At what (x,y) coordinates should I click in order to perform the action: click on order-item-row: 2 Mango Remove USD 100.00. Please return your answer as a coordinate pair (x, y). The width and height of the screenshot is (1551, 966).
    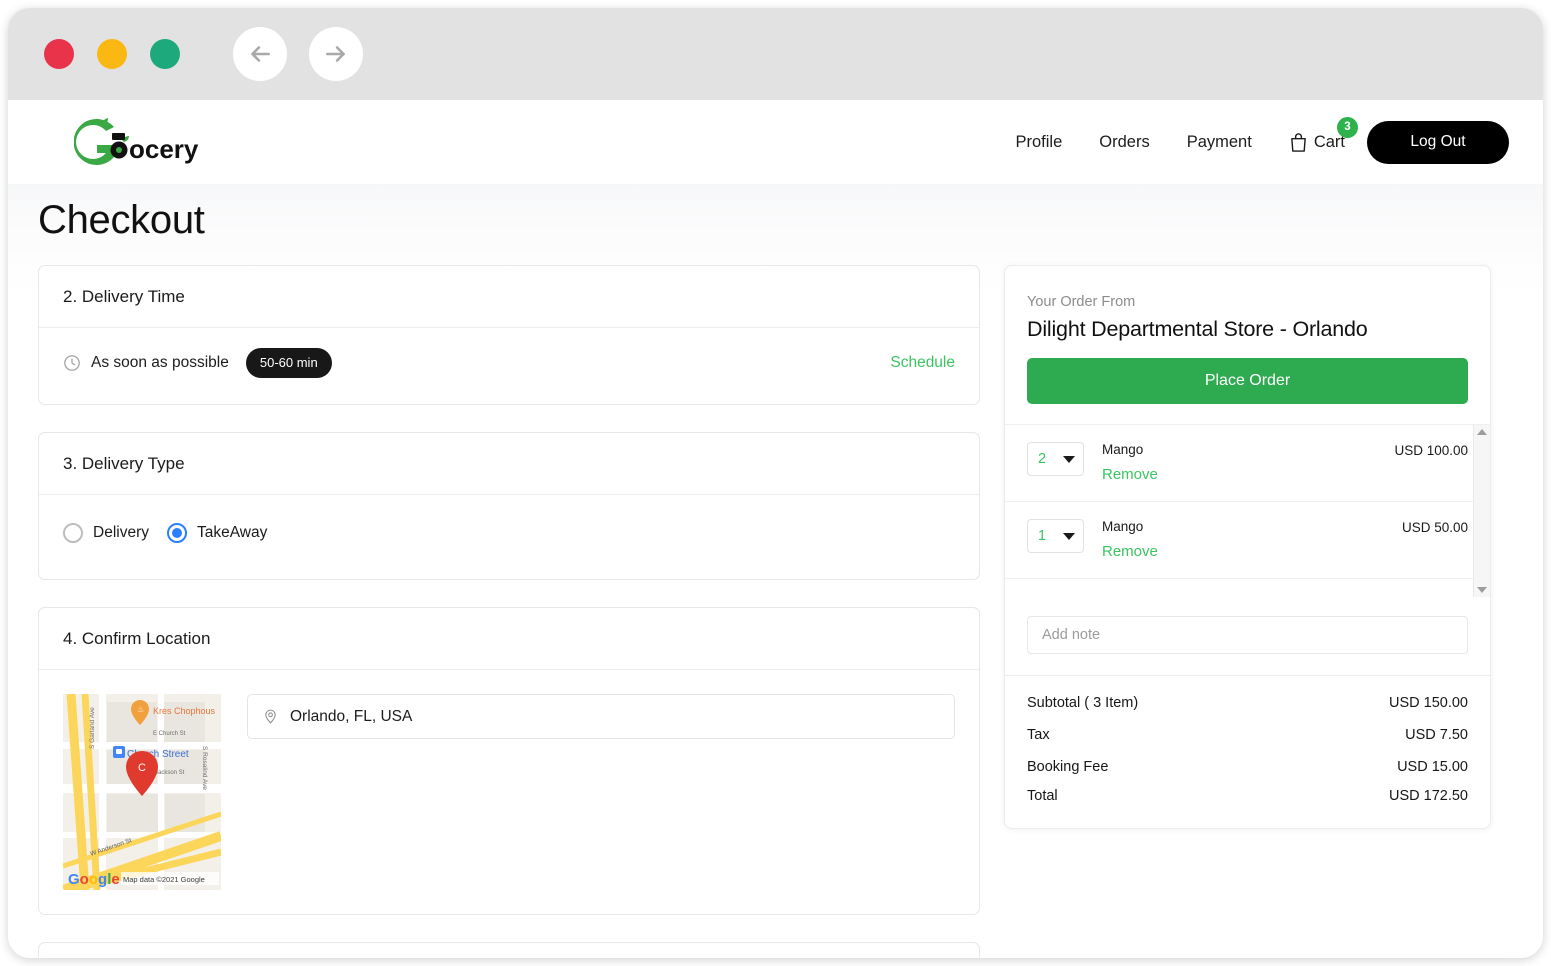
    Looking at the image, I should click on (1247, 463).